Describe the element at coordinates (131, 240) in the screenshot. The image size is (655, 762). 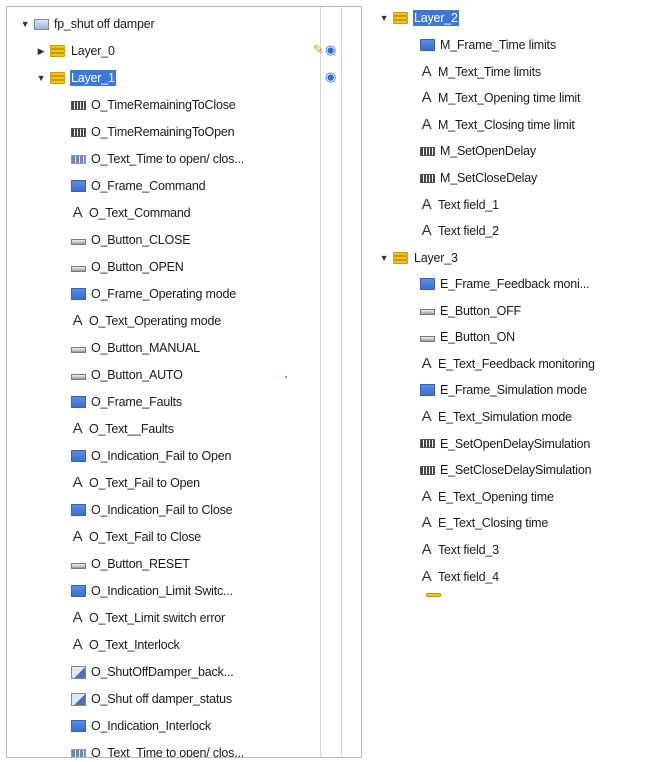
I see `tree-item: O_Button_CLOSE` at that location.